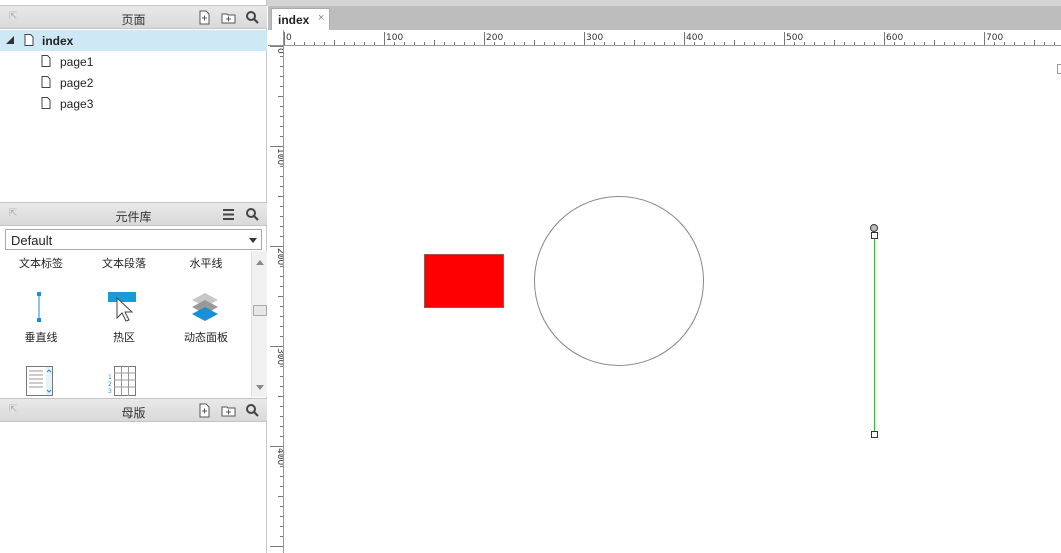  What do you see at coordinates (39, 381) in the screenshot?
I see `list-box-widget-icon` at bounding box center [39, 381].